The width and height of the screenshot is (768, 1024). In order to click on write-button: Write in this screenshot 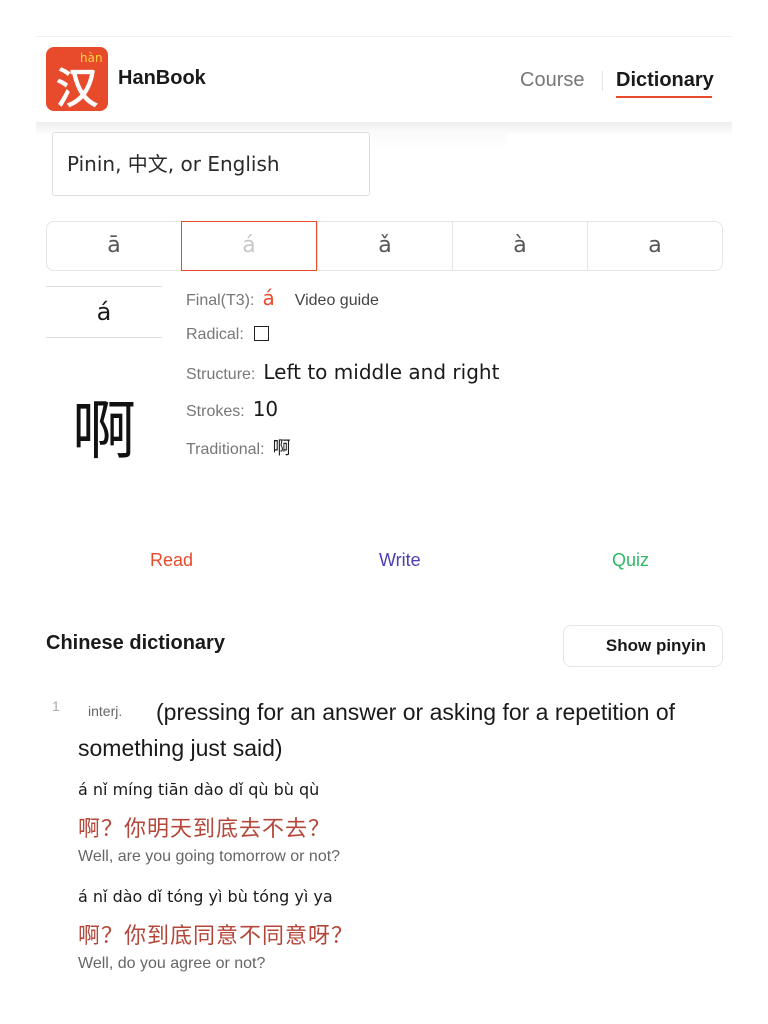, I will do `click(400, 560)`.